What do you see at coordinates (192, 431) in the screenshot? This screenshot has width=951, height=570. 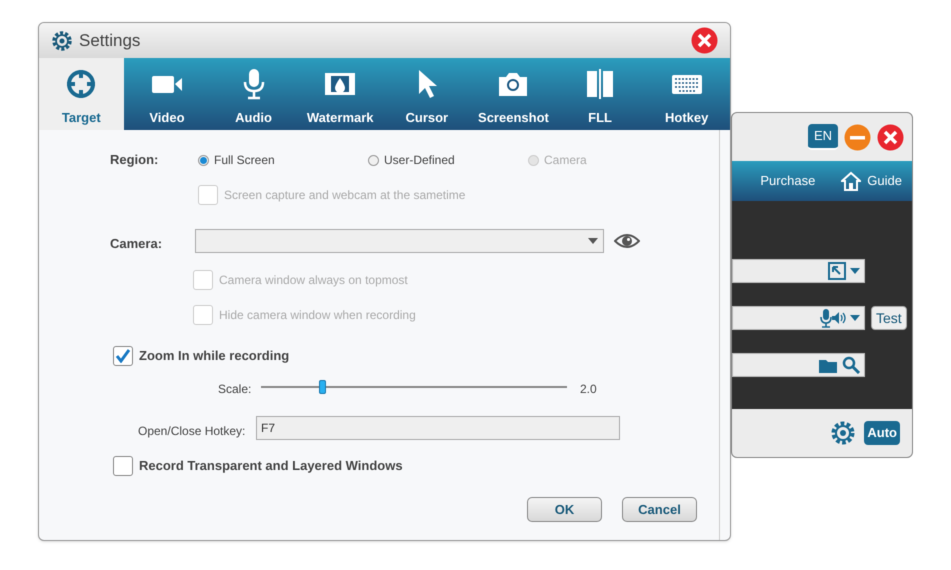 I see `field-label: Open/Close Hotkey:` at bounding box center [192, 431].